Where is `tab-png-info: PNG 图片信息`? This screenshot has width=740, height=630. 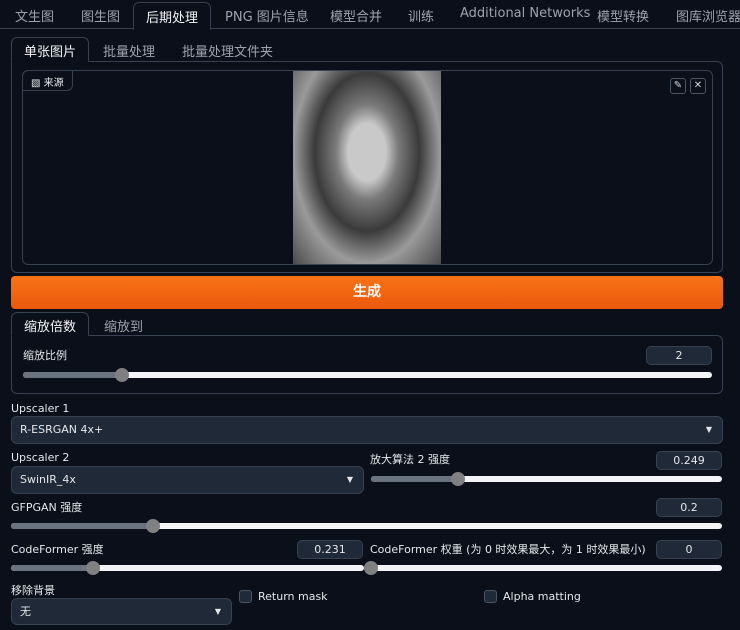 tab-png-info: PNG 图片信息 is located at coordinates (267, 15).